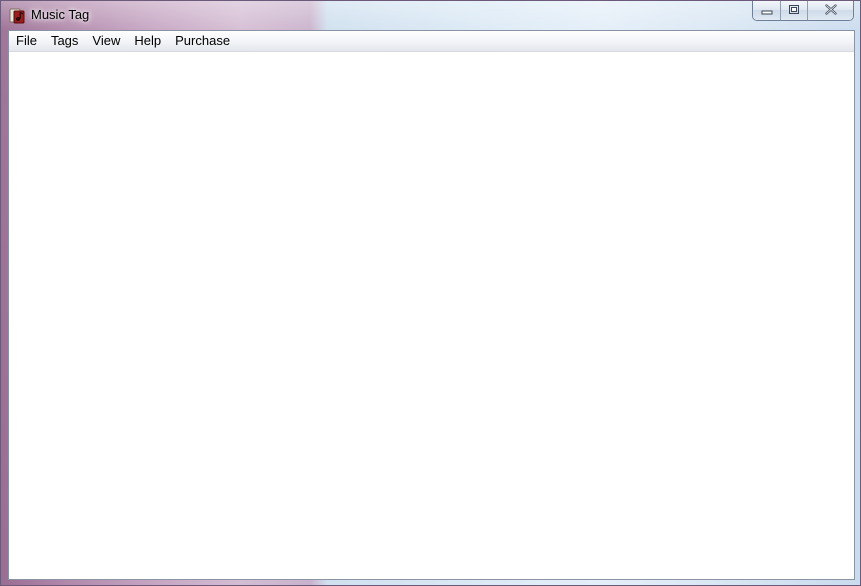 Image resolution: width=861 pixels, height=586 pixels. I want to click on minimize-icon, so click(767, 11).